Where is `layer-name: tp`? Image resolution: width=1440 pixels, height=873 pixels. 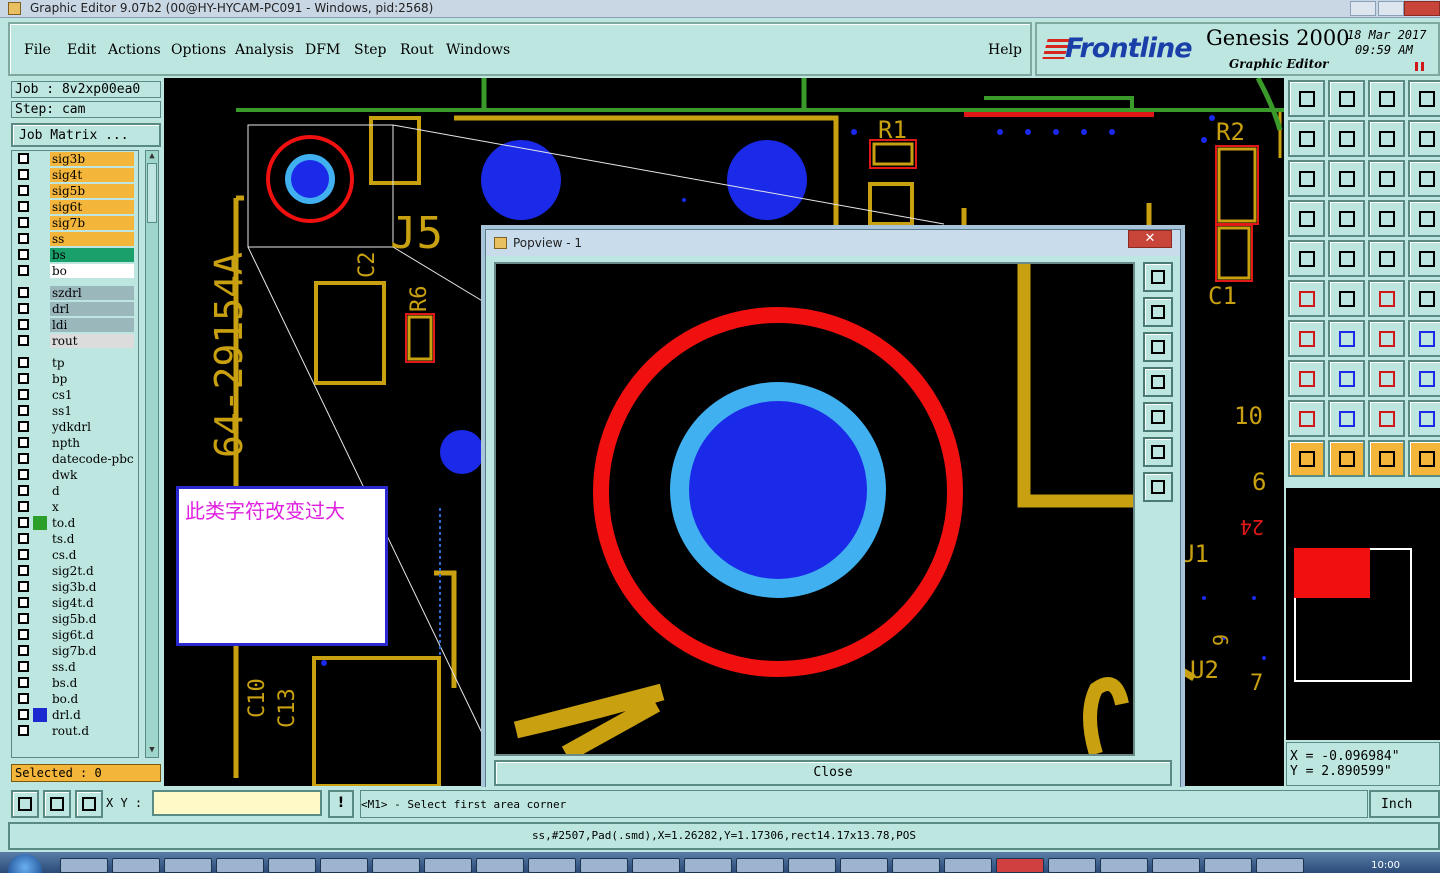
layer-name: tp is located at coordinates (92, 363).